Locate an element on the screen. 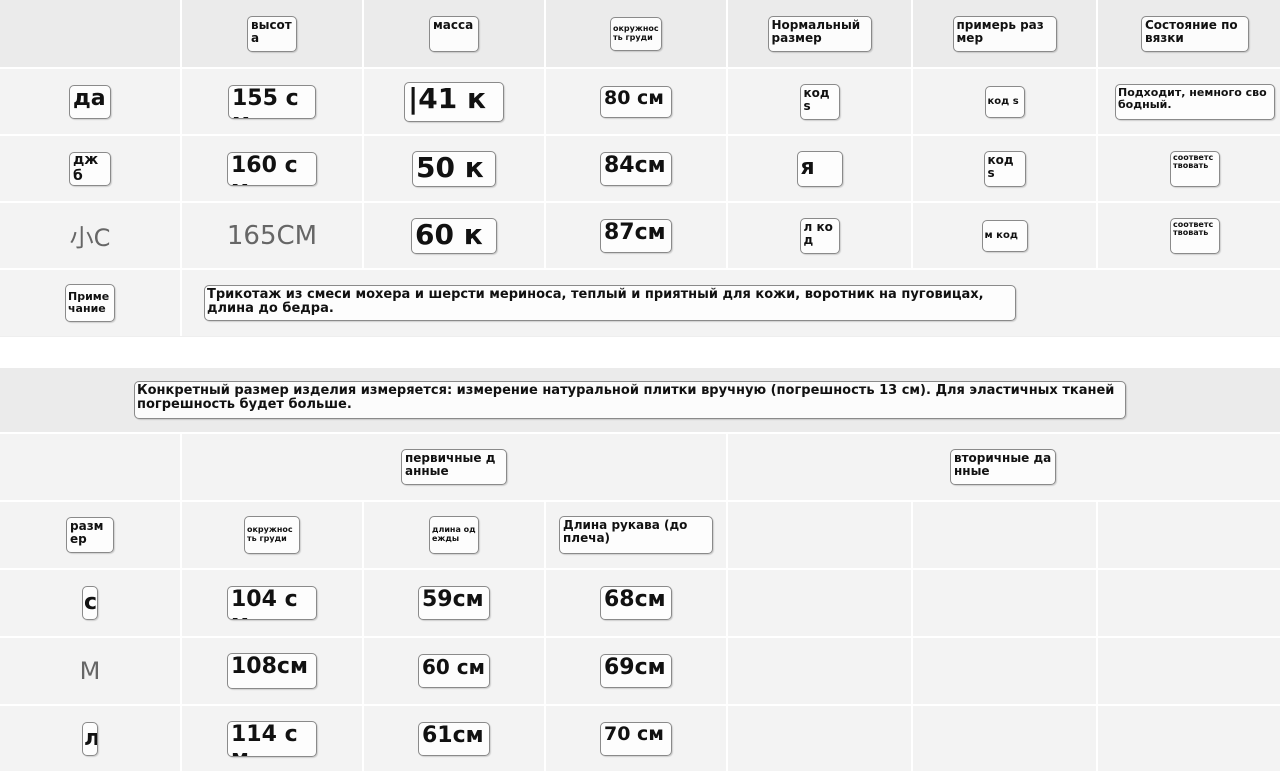  mass-cell: 50 кг is located at coordinates (454, 168).